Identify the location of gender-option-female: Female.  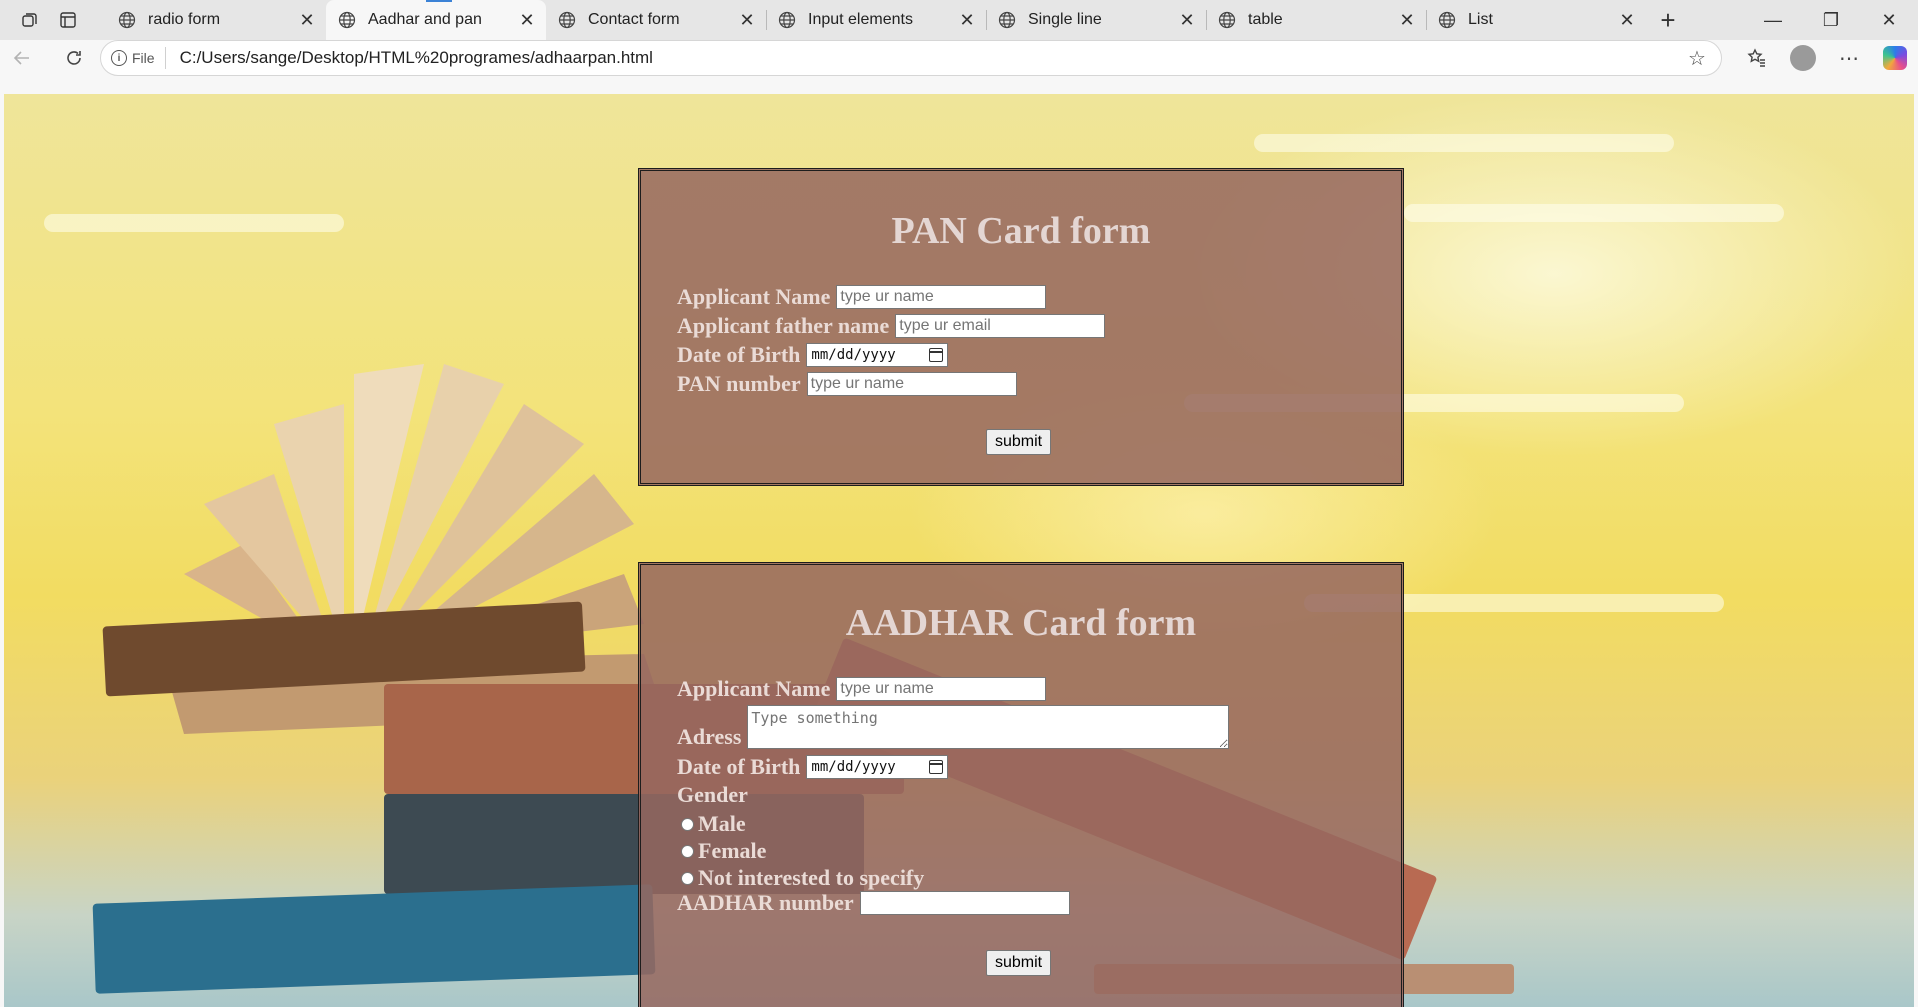
(723, 851).